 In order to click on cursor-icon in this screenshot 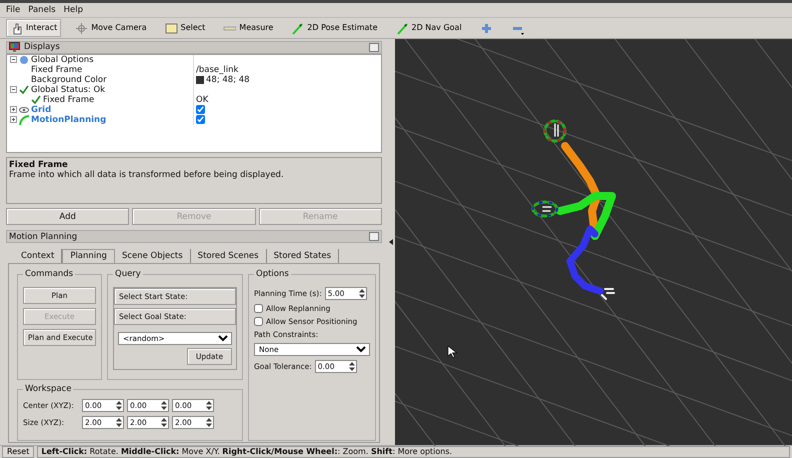, I will do `click(453, 351)`.